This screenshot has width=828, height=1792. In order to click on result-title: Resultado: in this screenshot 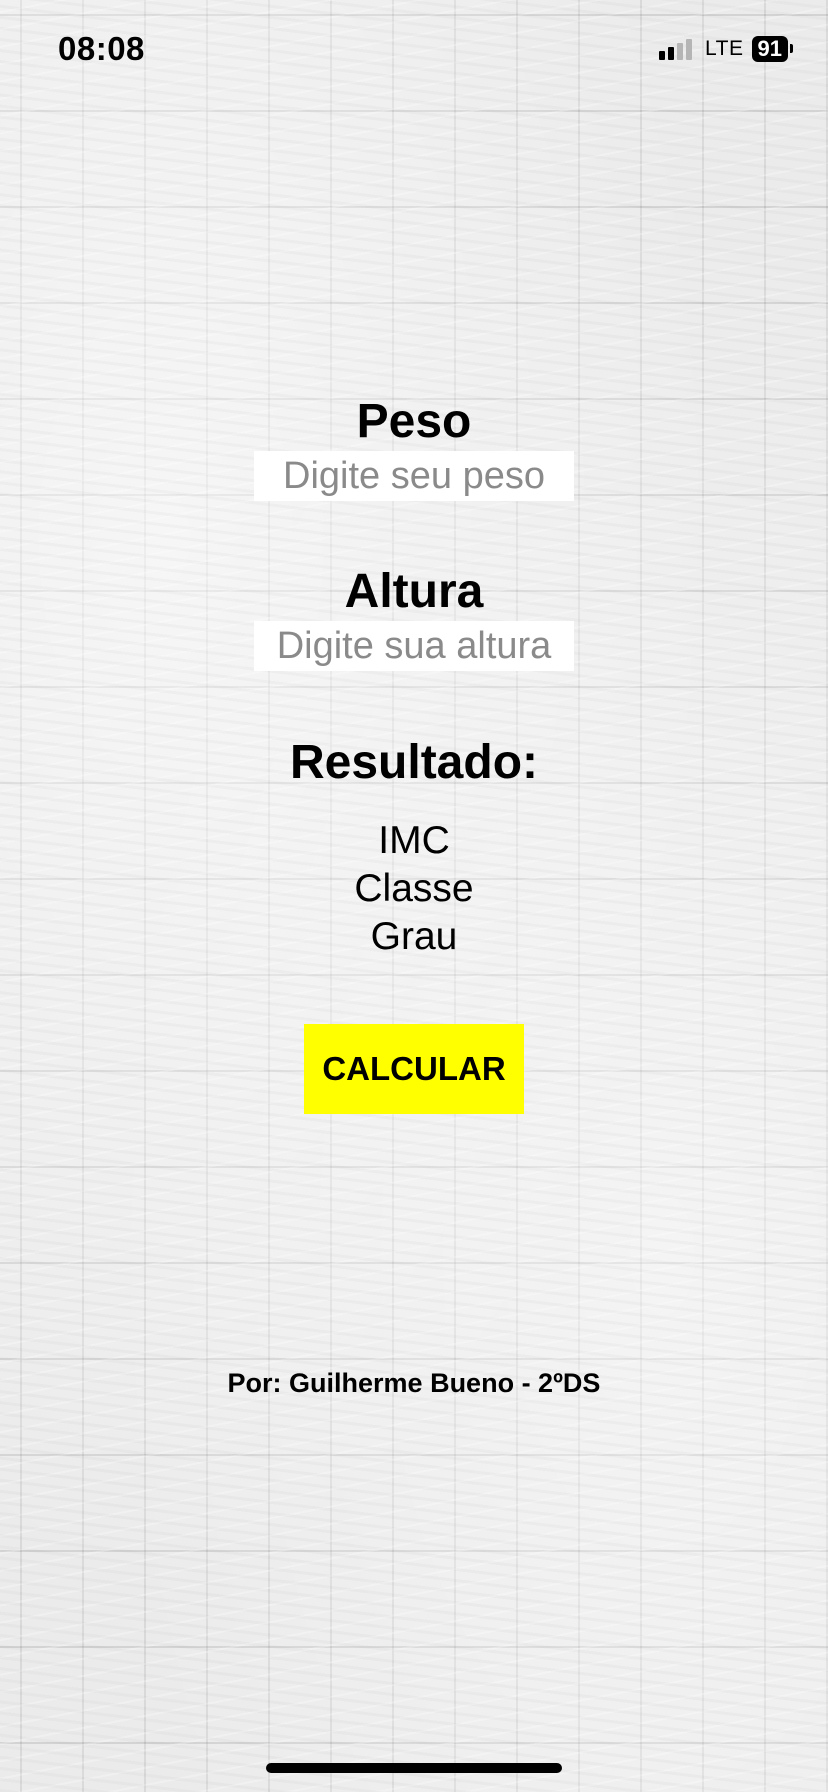, I will do `click(413, 762)`.